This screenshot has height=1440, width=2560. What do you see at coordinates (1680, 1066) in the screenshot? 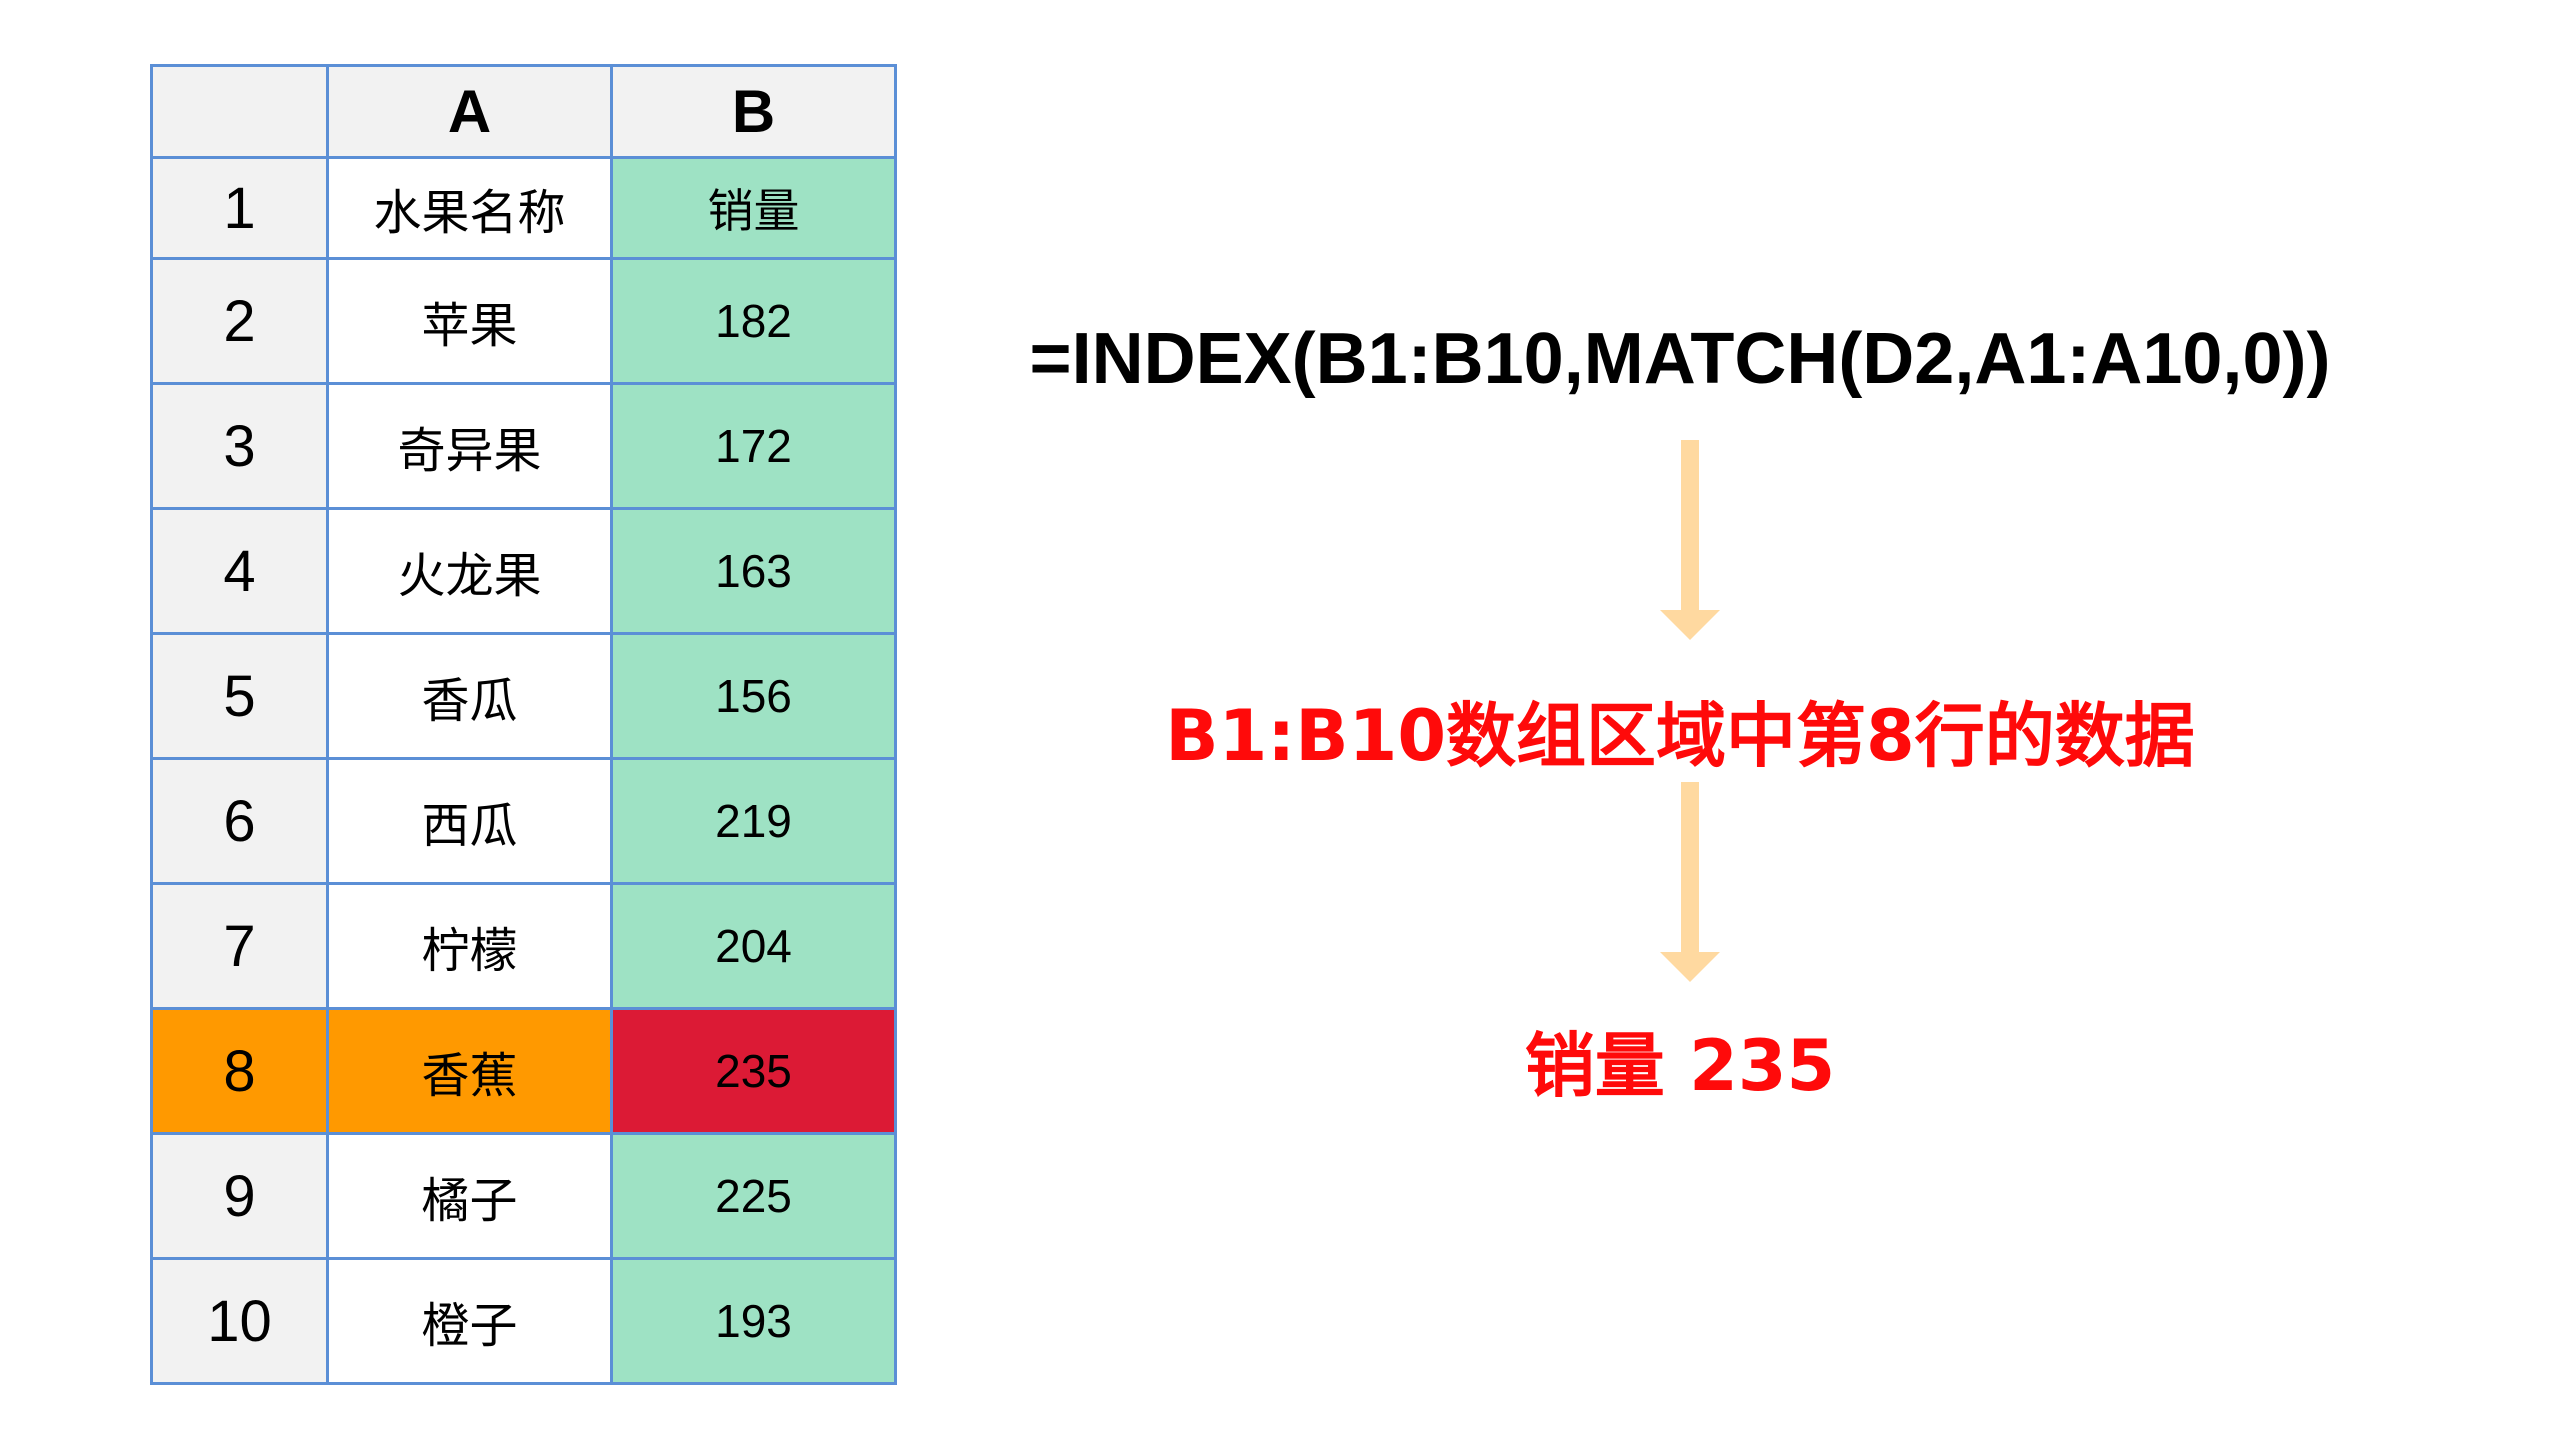
I see `result-text: 销量 235` at bounding box center [1680, 1066].